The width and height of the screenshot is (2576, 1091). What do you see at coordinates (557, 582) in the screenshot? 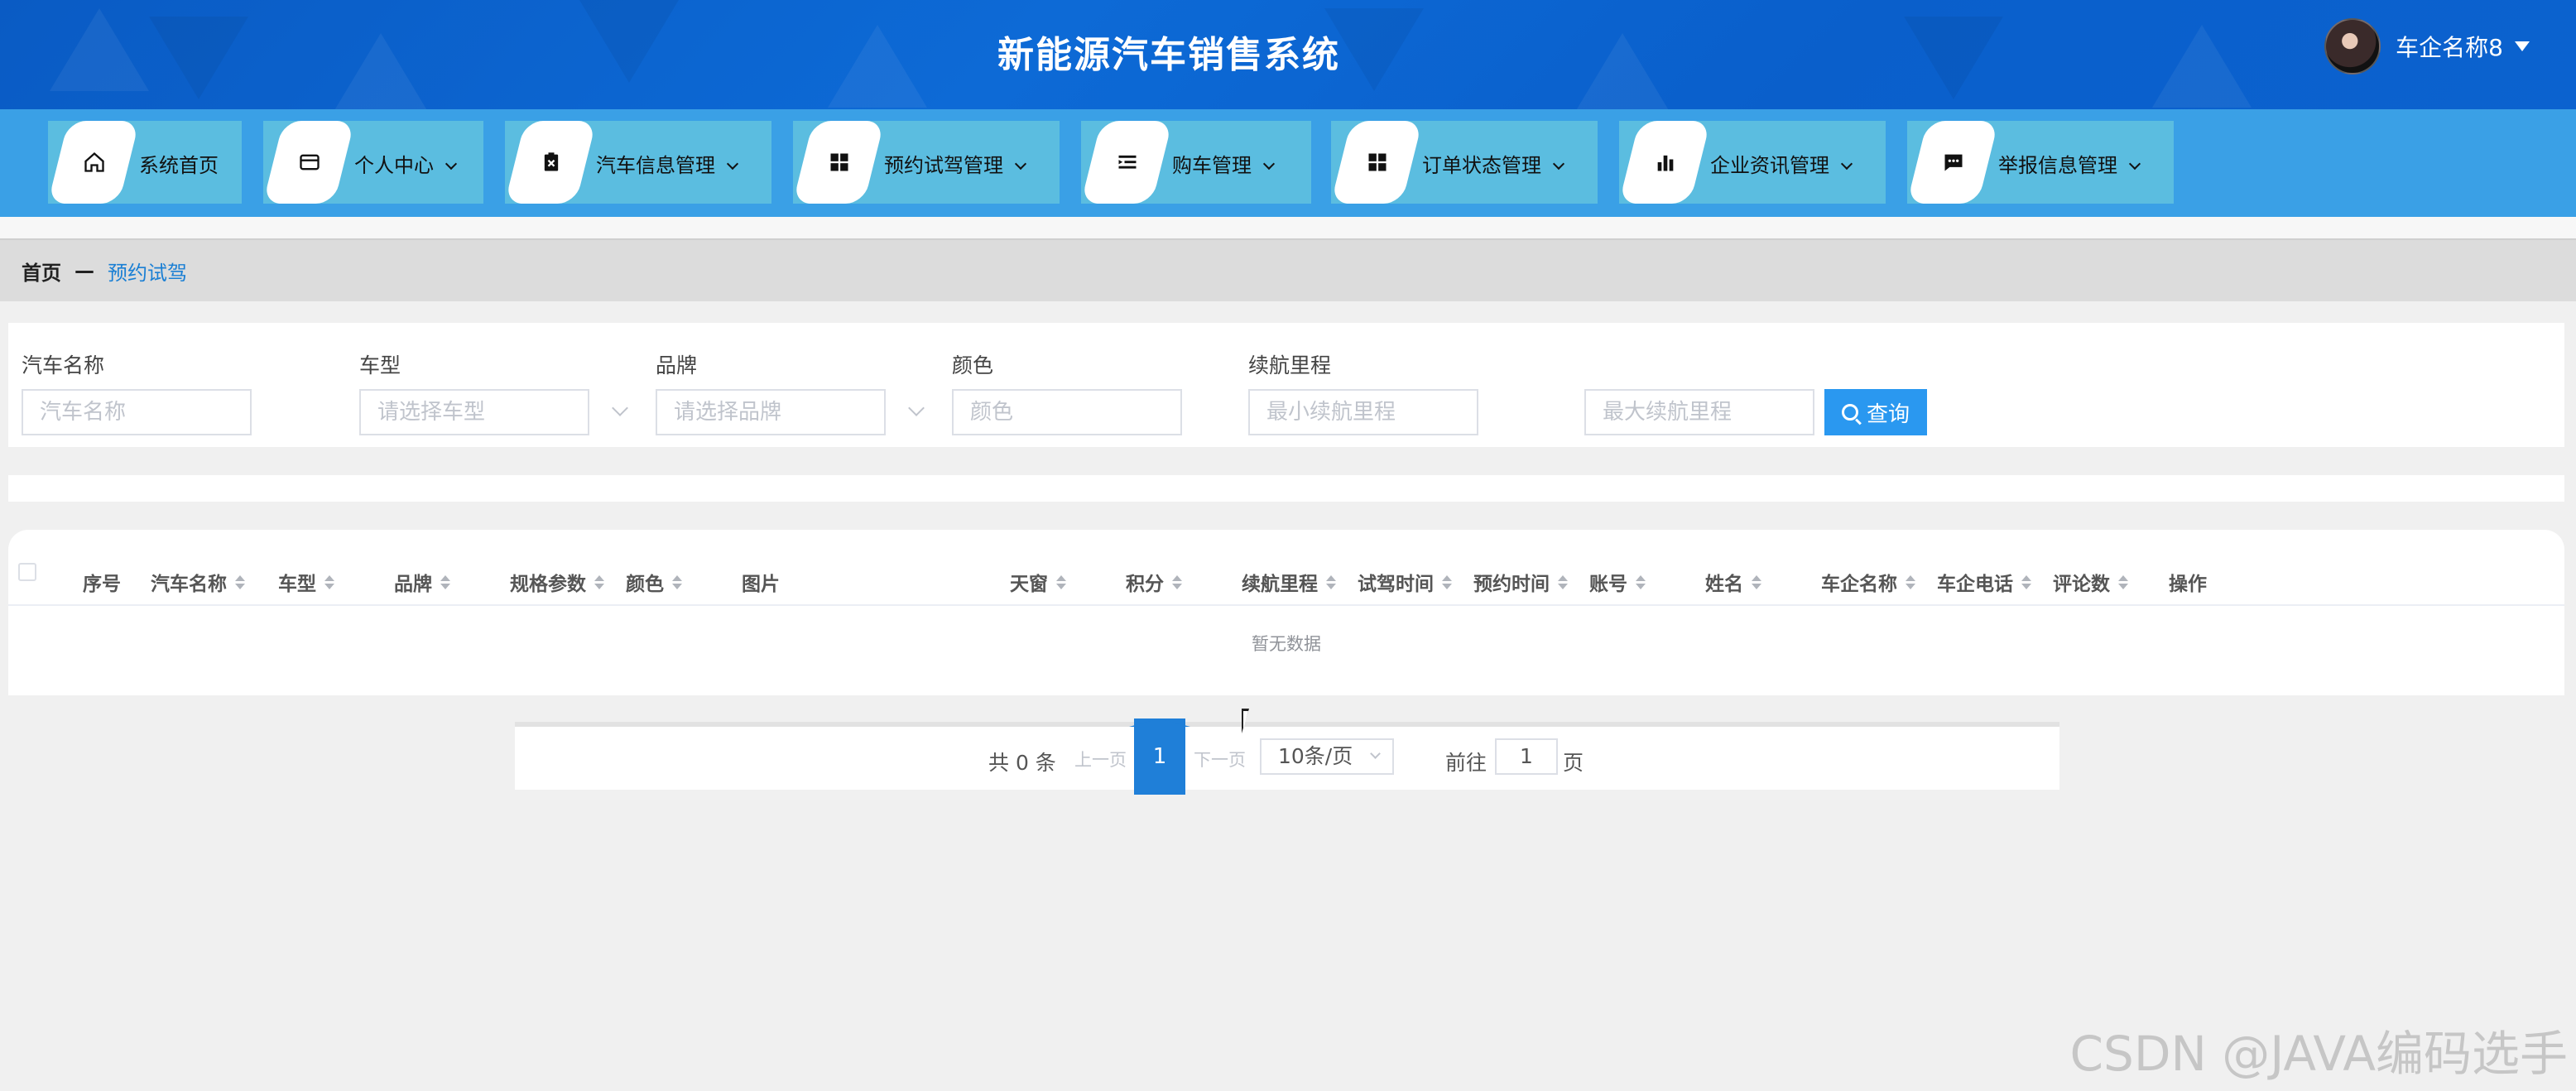
I see `column-header: 规格参数` at bounding box center [557, 582].